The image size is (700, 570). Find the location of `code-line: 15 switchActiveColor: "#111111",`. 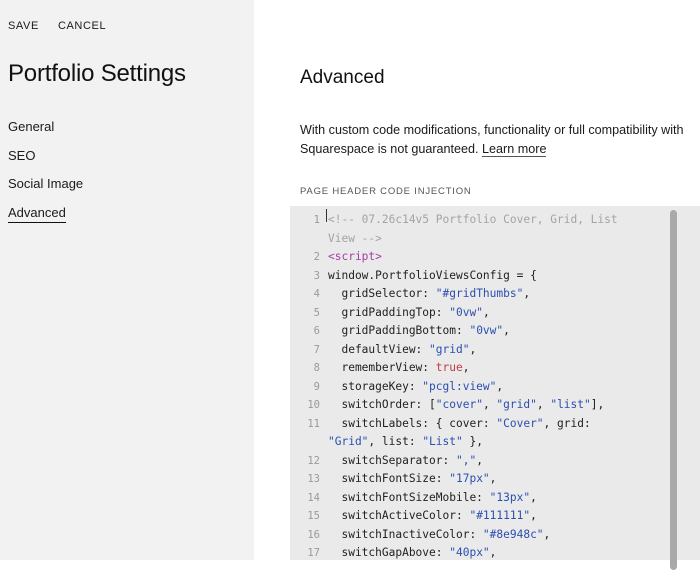

code-line: 15 switchActiveColor: "#111111", is located at coordinates (495, 516).